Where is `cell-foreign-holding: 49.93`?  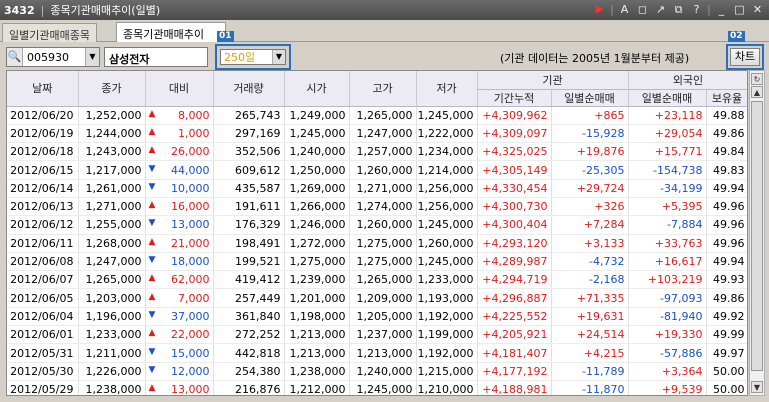 cell-foreign-holding: 49.93 is located at coordinates (726, 280).